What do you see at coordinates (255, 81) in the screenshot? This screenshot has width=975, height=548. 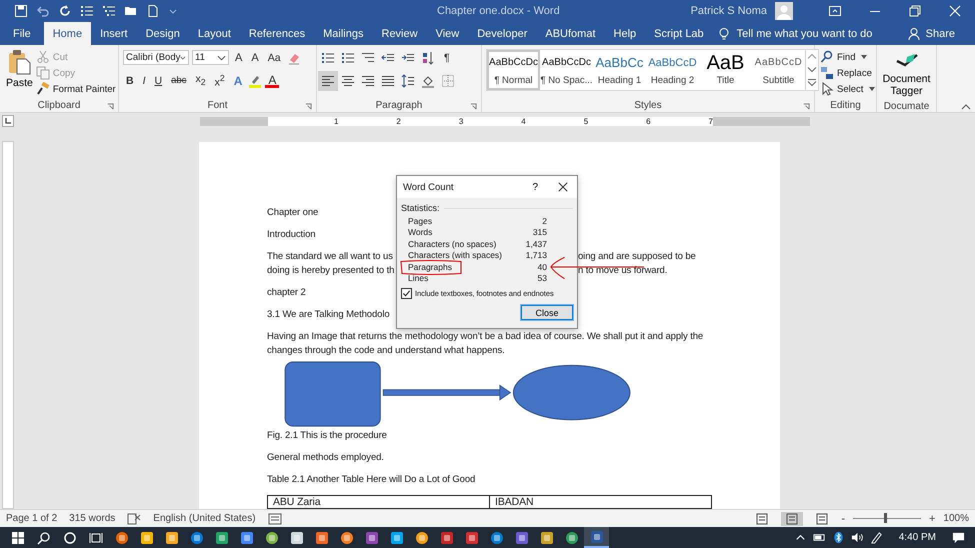 I see `highlighter-icon` at bounding box center [255, 81].